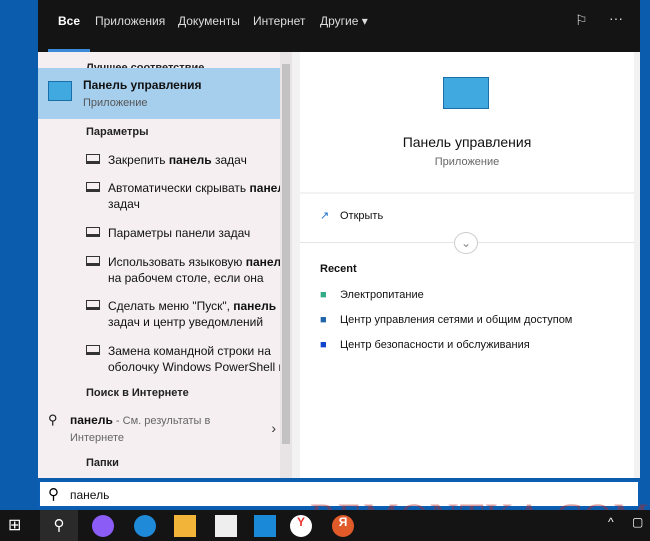 This screenshot has height=541, width=650. Describe the element at coordinates (130, 33) in the screenshot. I see `tab-apps: Приложения` at that location.